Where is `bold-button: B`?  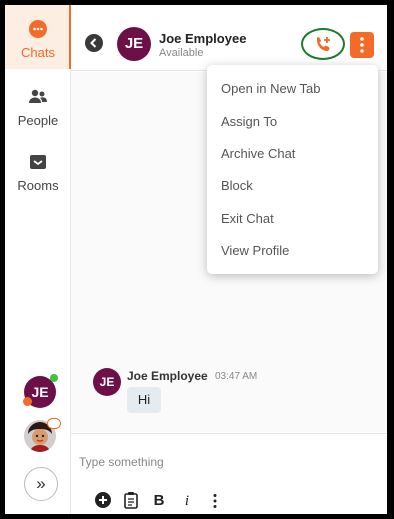 bold-button: B is located at coordinates (159, 501).